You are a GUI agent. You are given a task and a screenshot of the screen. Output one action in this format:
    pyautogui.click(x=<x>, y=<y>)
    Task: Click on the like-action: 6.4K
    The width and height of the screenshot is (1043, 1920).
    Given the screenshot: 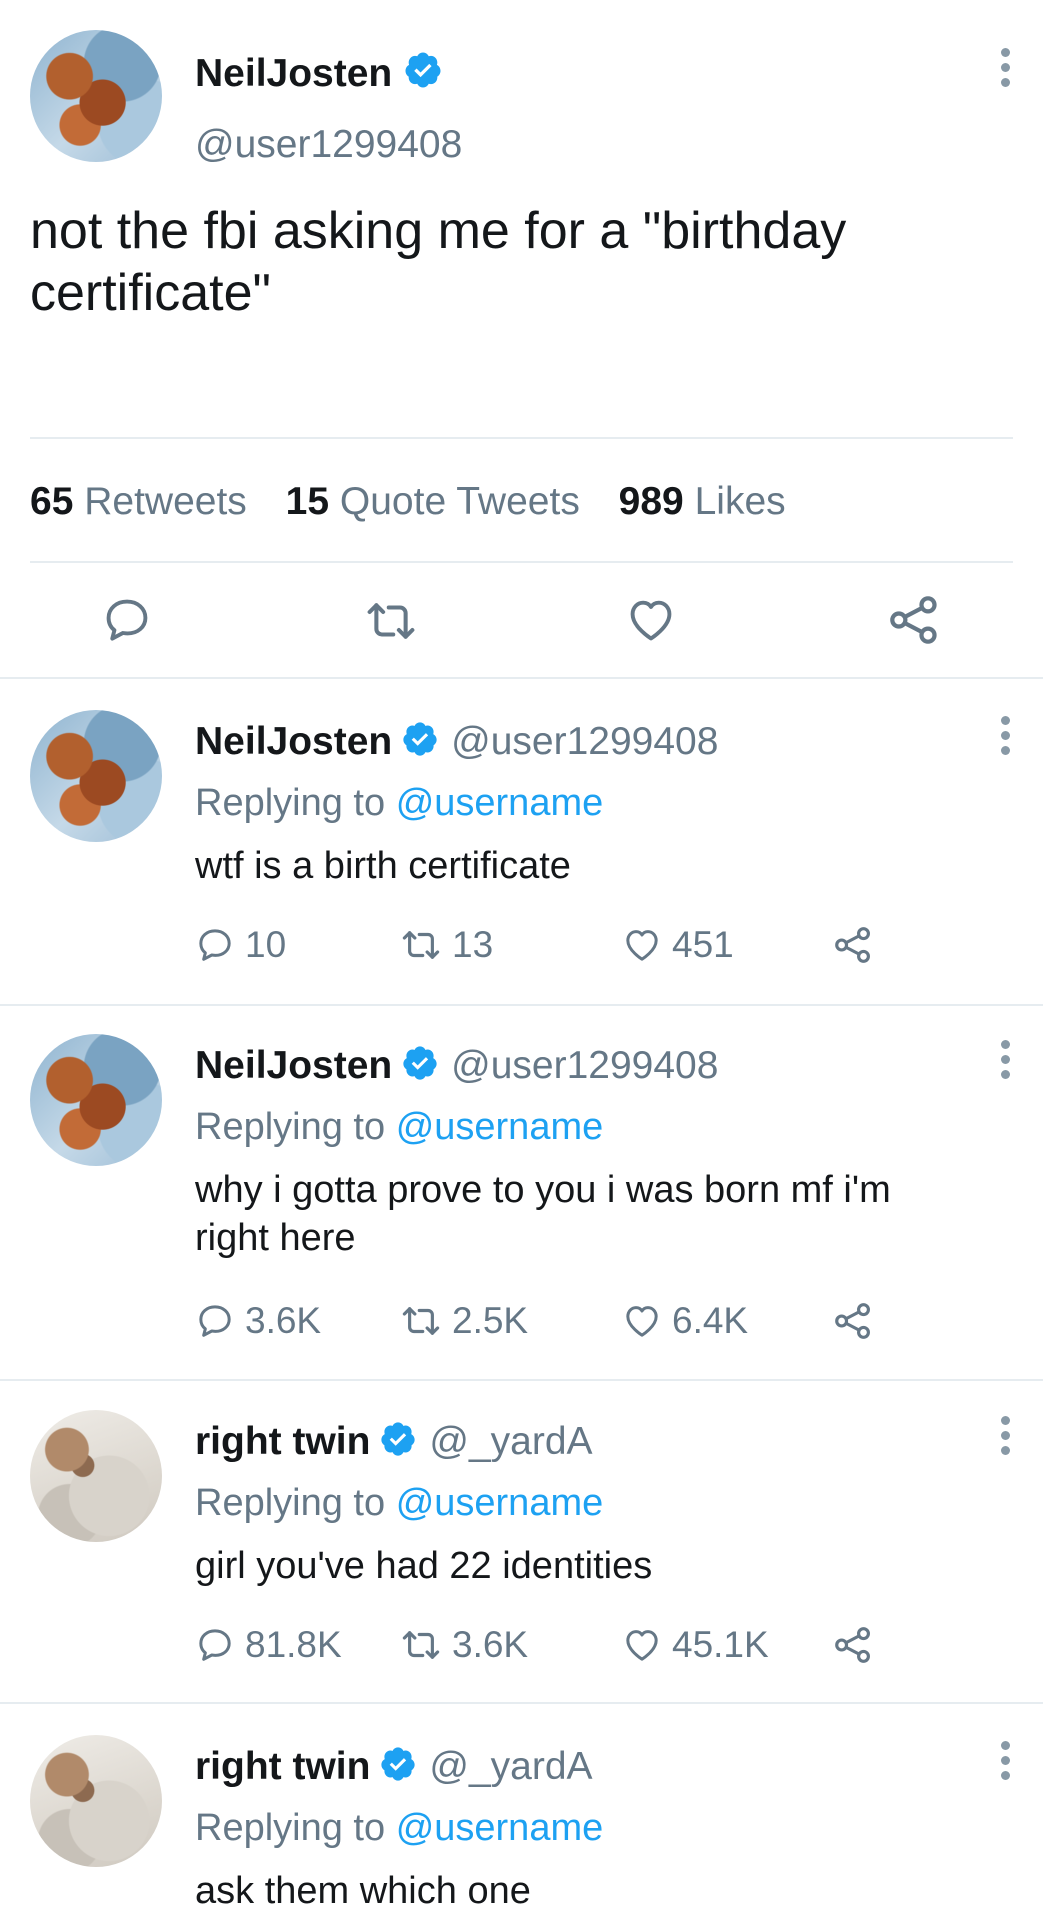 What is the action you would take?
    pyautogui.click(x=685, y=1321)
    